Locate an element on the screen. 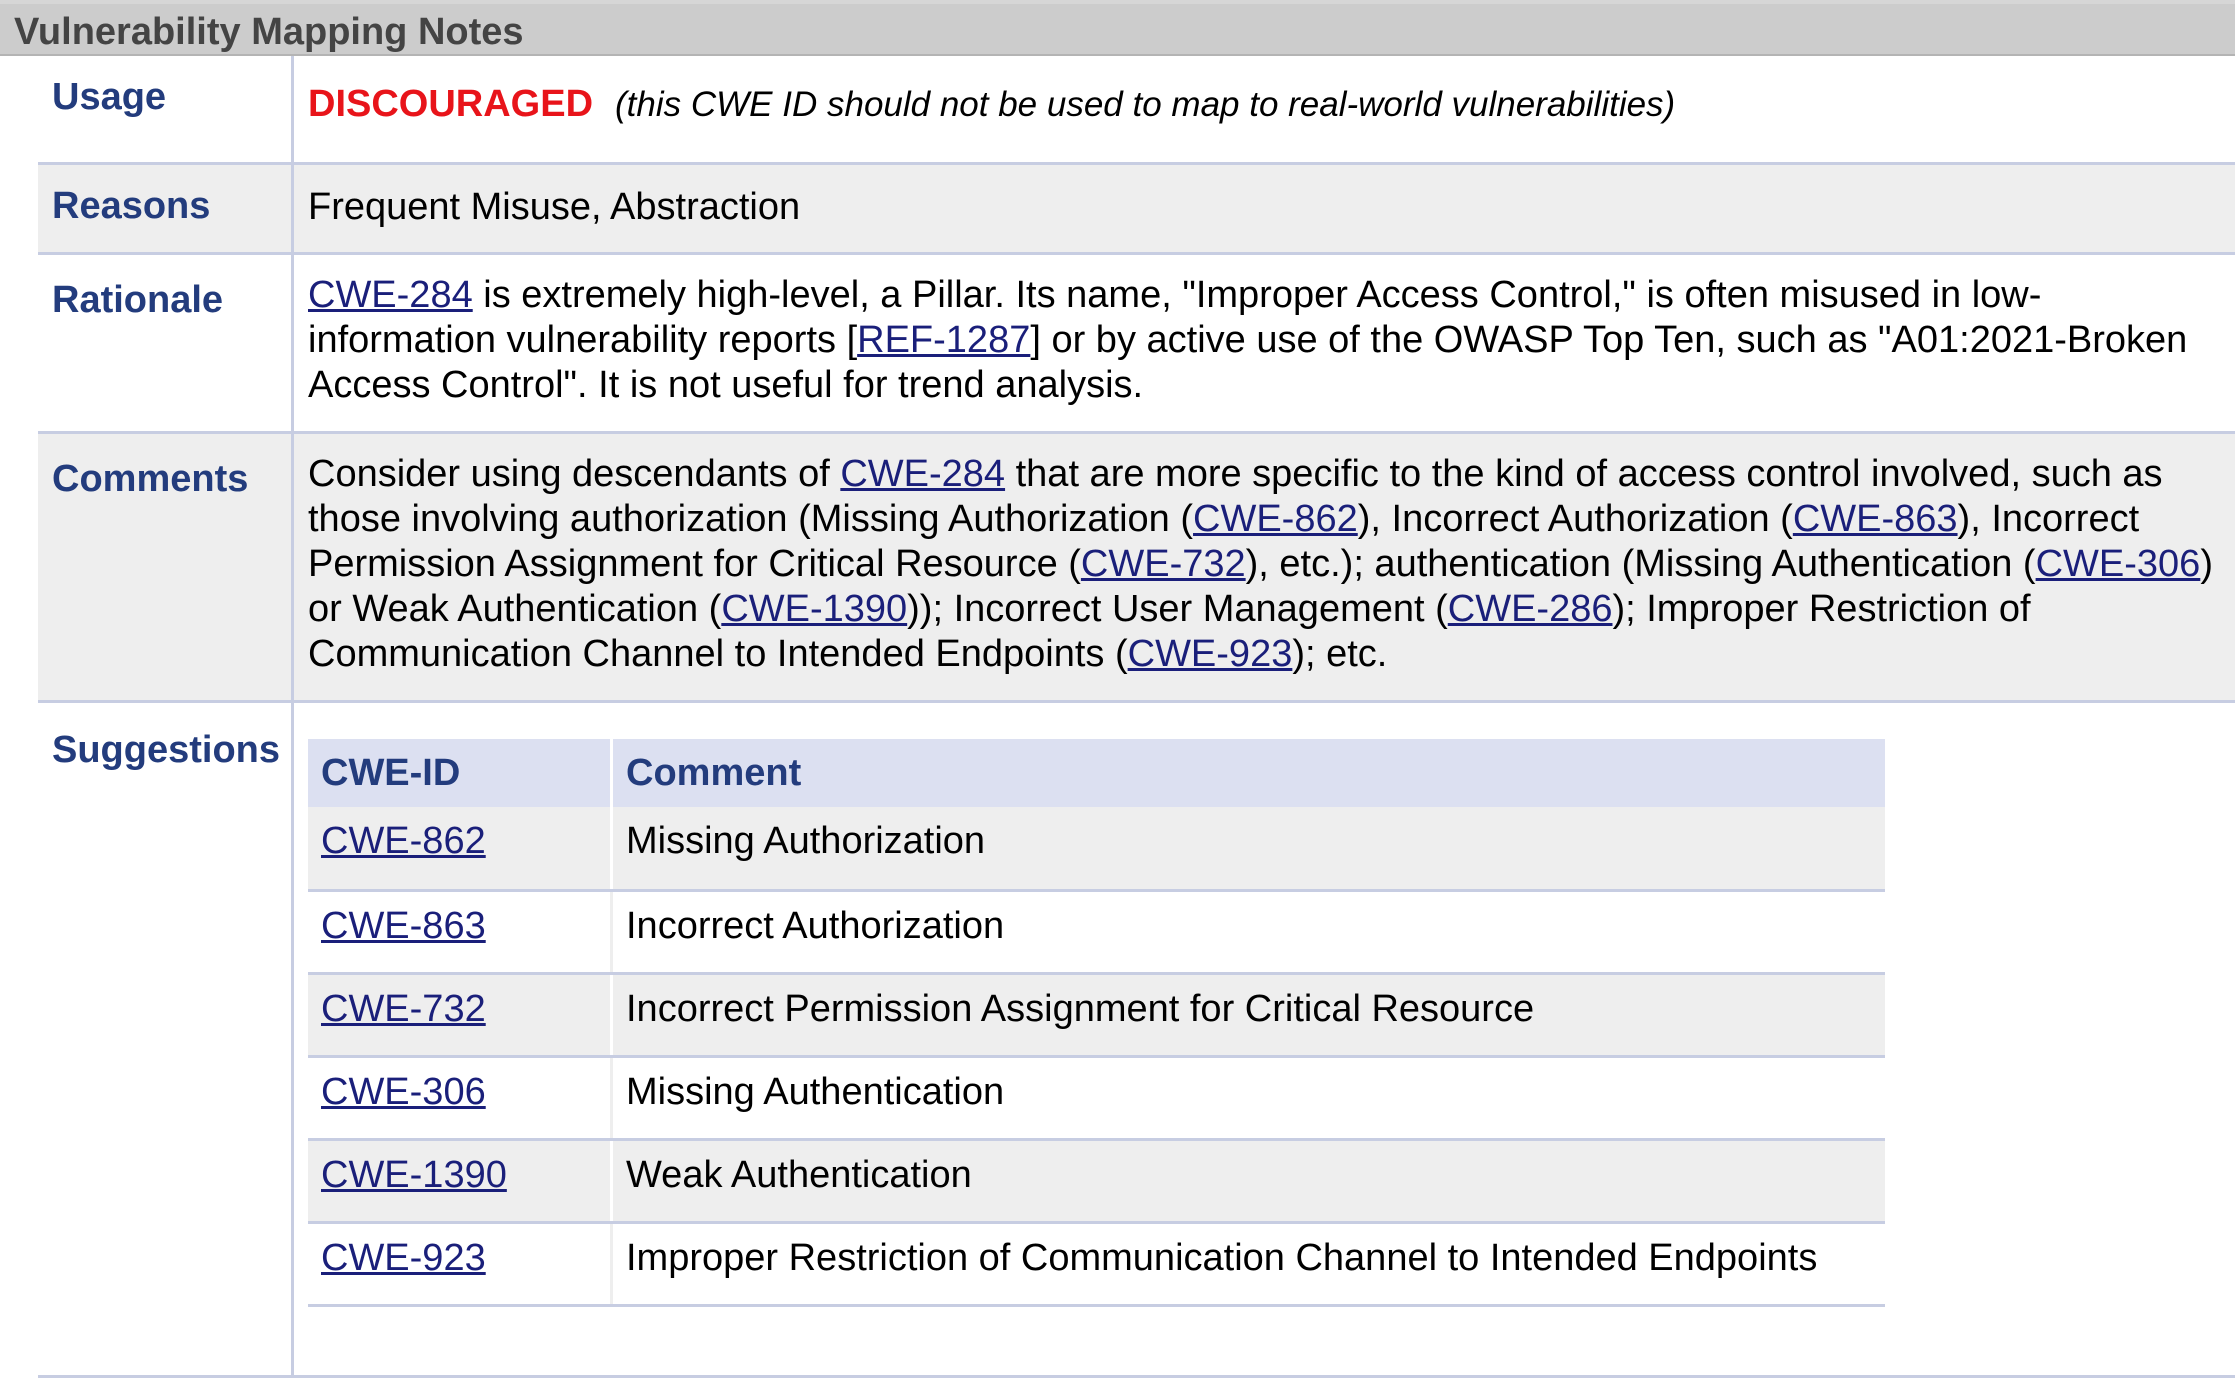 Image resolution: width=2235 pixels, height=1392 pixels. cwe-id-cell: CWE-862 is located at coordinates (460, 849).